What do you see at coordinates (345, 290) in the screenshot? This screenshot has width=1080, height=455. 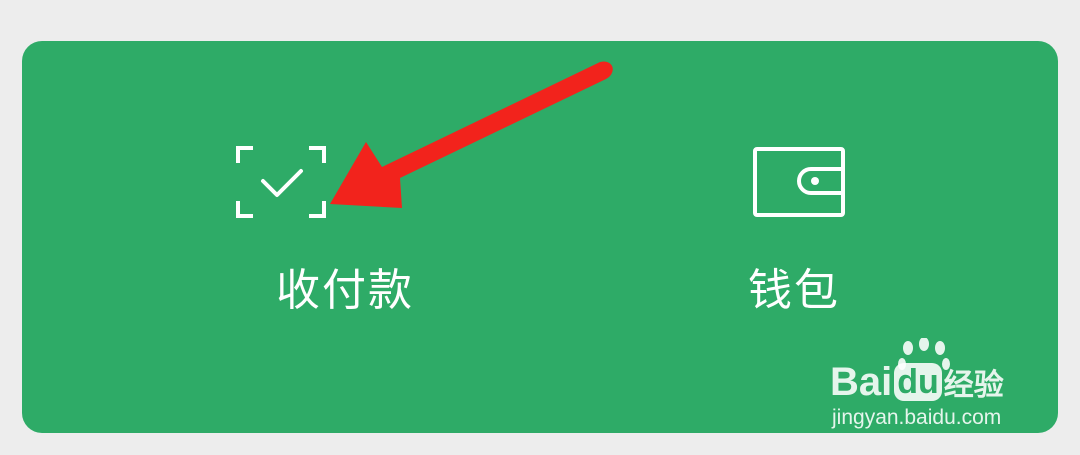 I see `pay-receive-label: 收付款` at bounding box center [345, 290].